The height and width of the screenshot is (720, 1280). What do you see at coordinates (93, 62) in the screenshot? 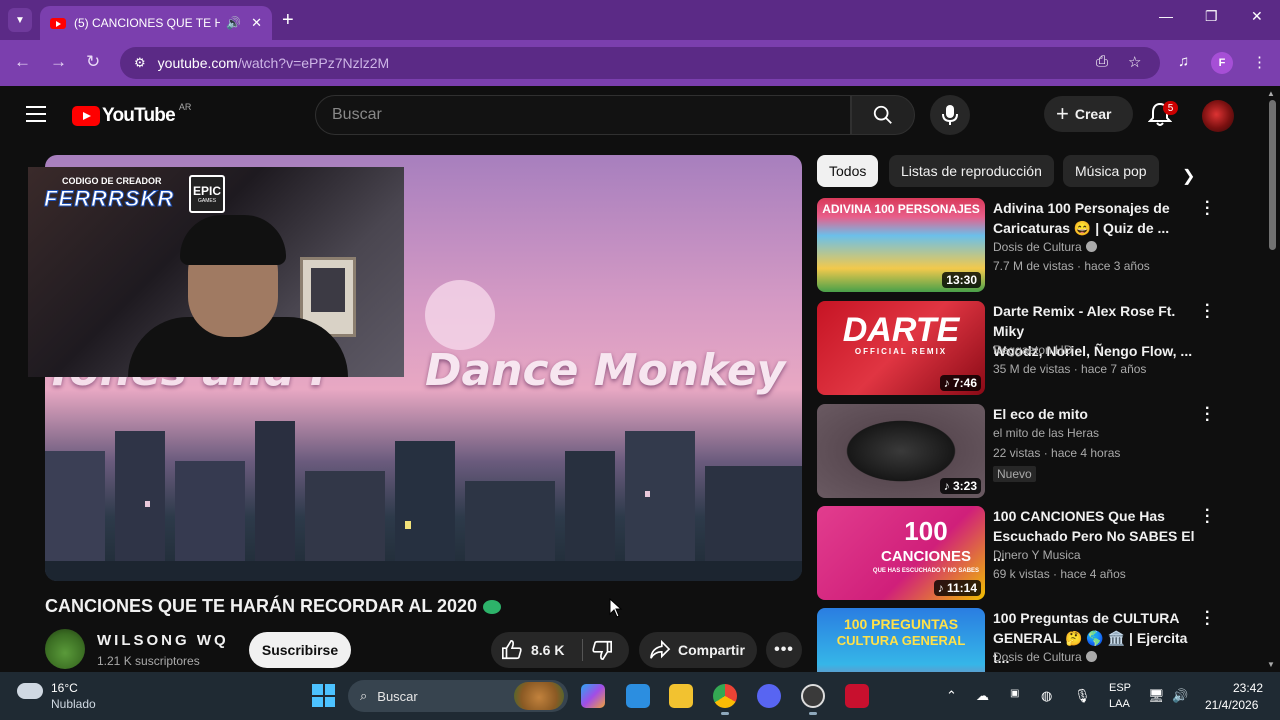
I see `reload-button: ↻` at bounding box center [93, 62].